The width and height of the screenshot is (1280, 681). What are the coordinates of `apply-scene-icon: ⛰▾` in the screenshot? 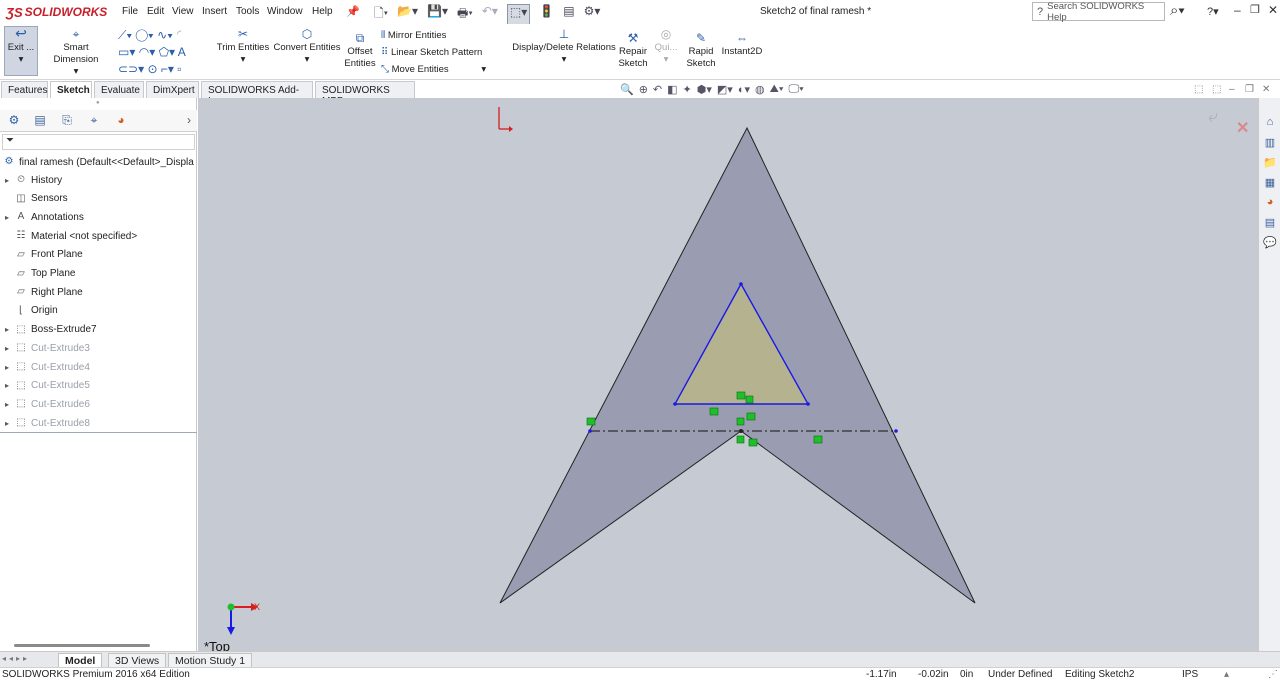 It's located at (777, 90).